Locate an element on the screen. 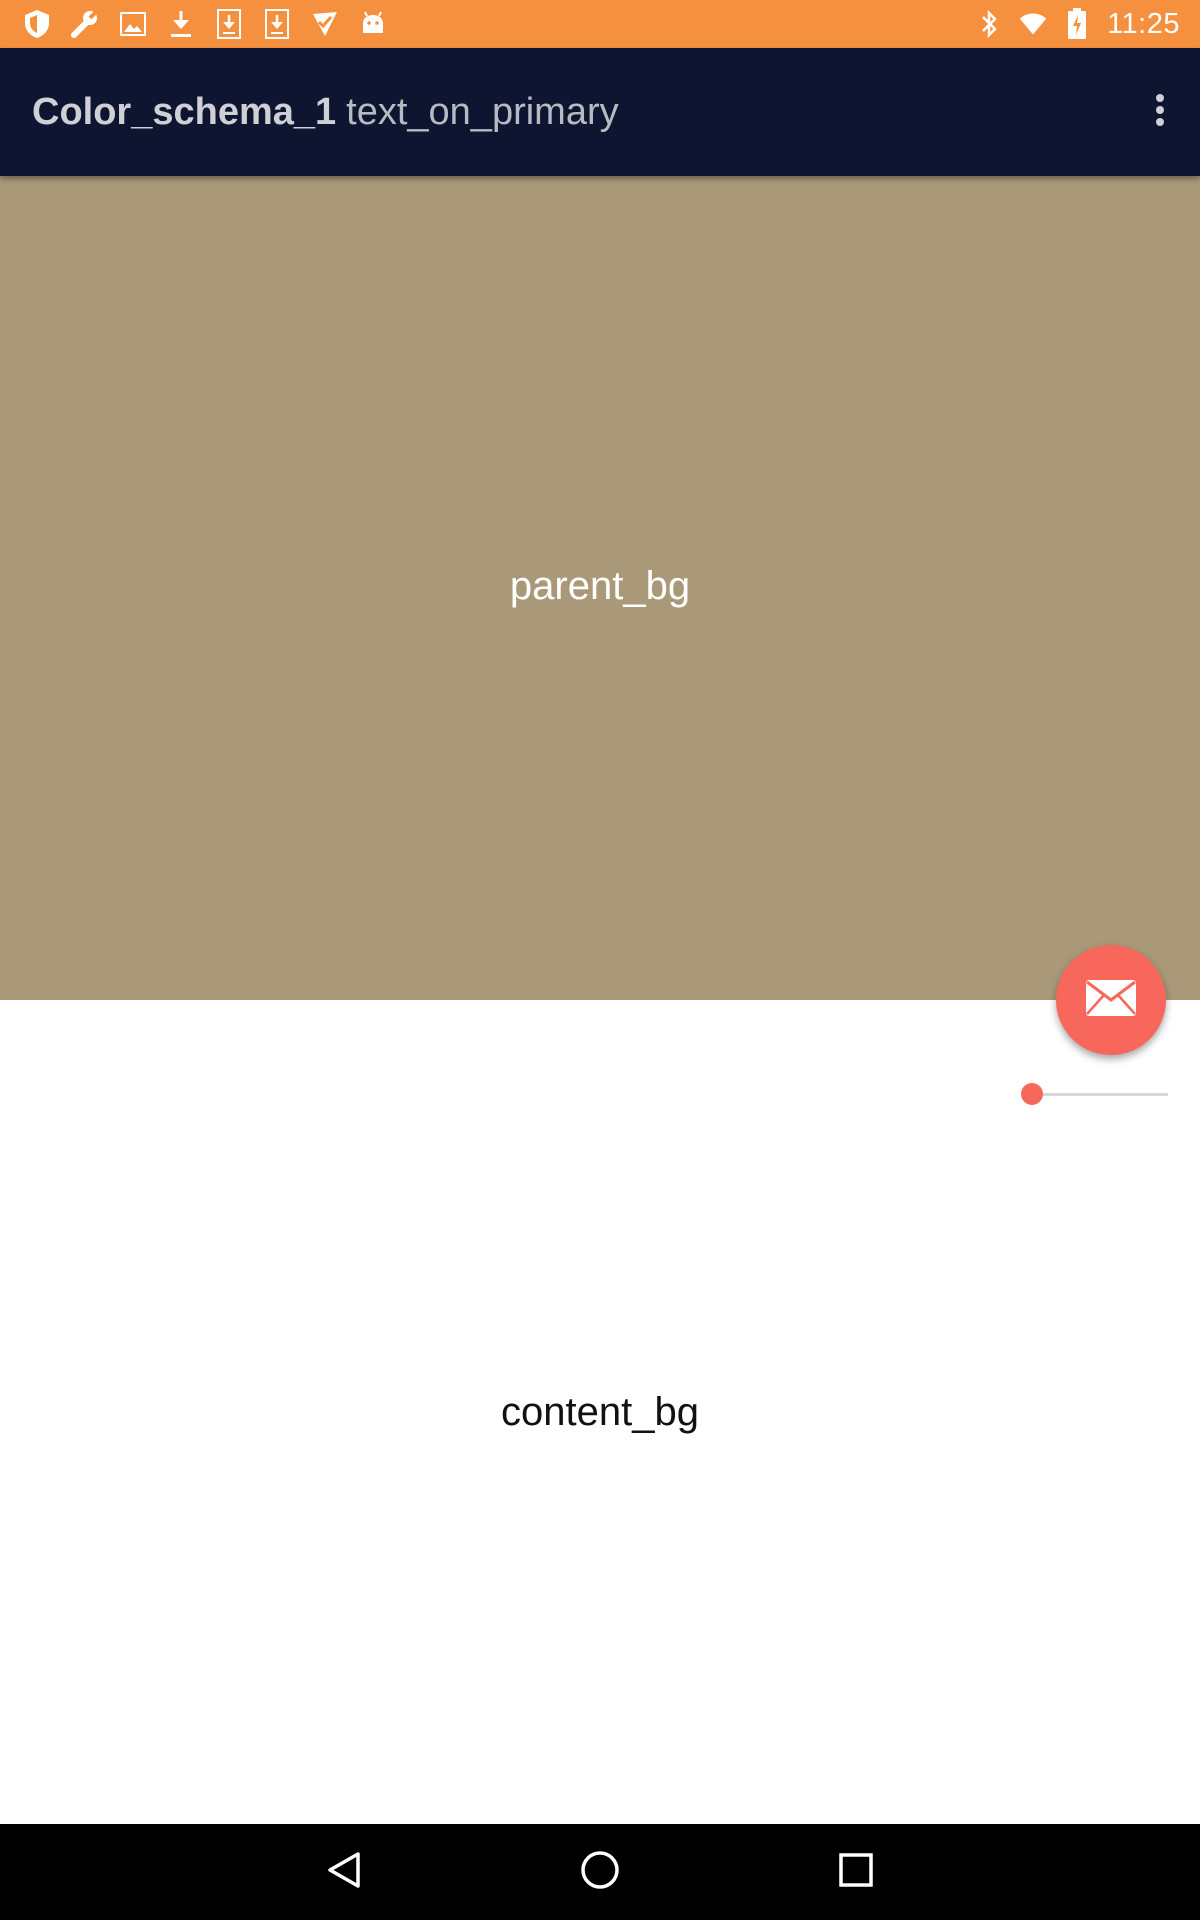 Image resolution: width=1200 pixels, height=1920 pixels. title-primary: Color_schema_1 is located at coordinates (184, 112).